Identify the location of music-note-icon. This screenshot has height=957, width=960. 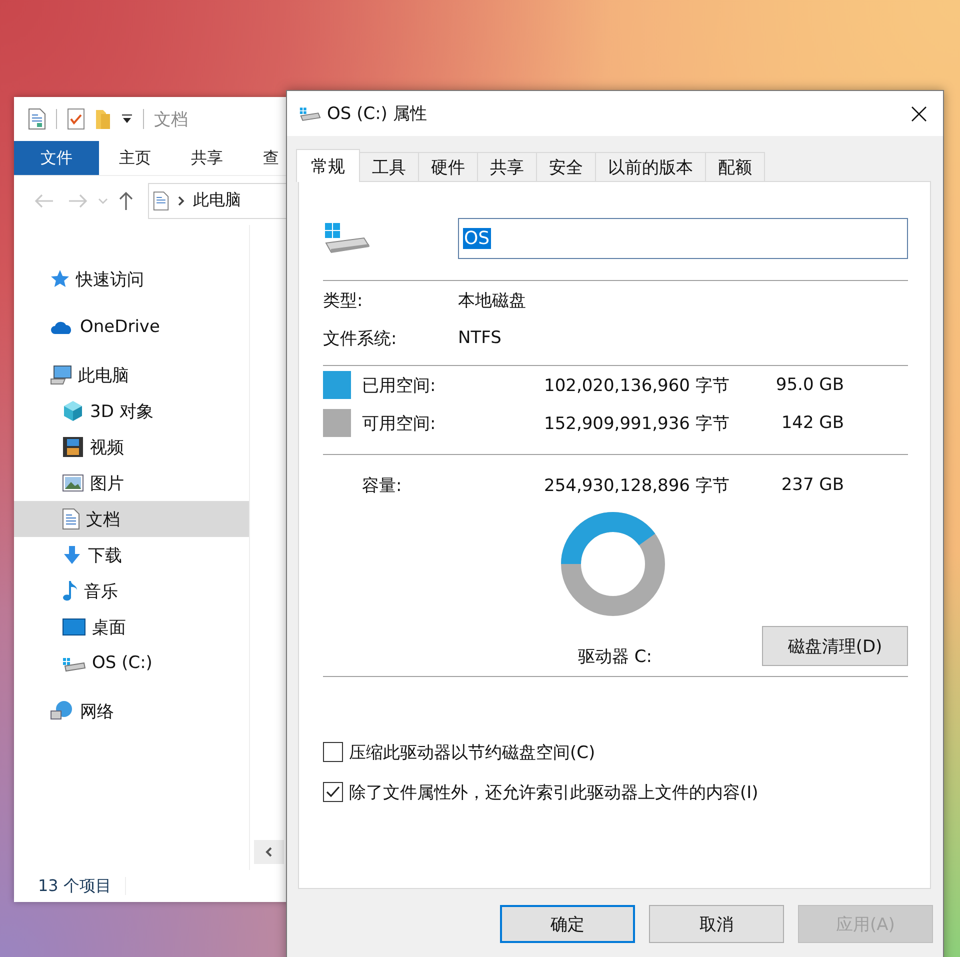
(70, 591).